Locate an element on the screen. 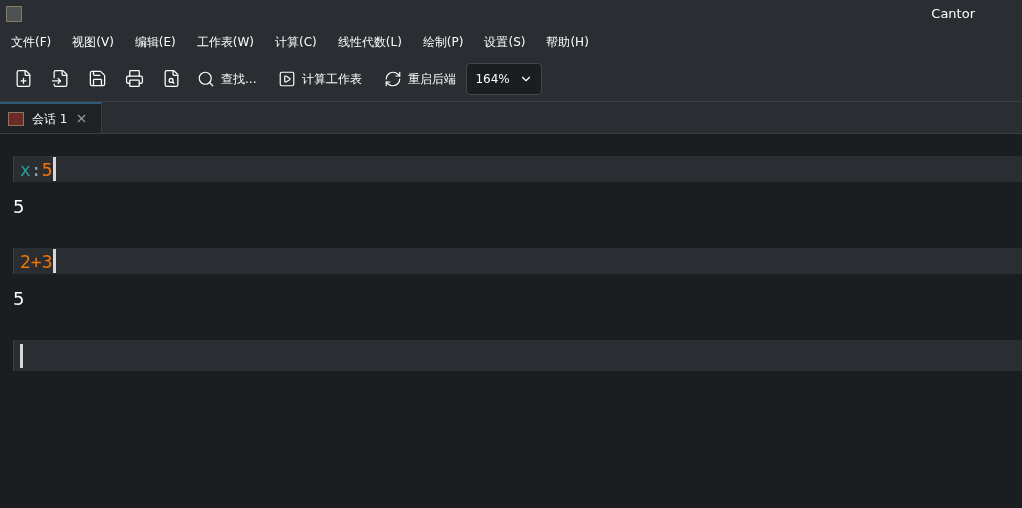 The image size is (1022, 508). session-tab: 会话 1 is located at coordinates (51, 117).